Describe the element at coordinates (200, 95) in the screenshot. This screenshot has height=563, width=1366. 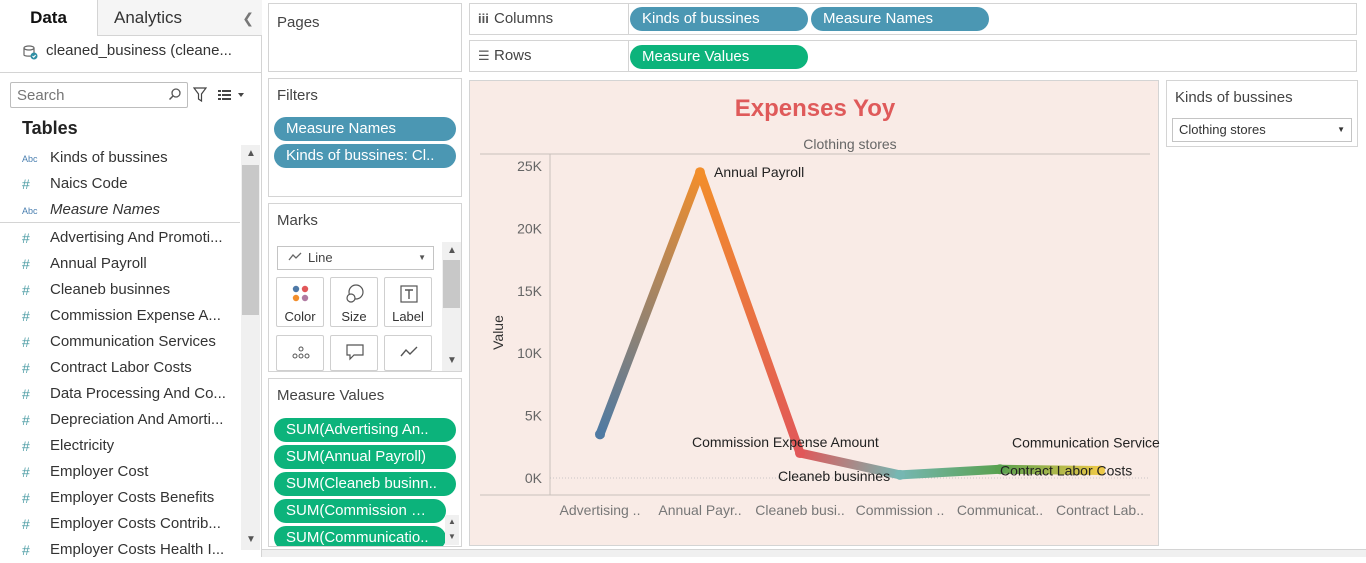
I see `filter-icon` at that location.